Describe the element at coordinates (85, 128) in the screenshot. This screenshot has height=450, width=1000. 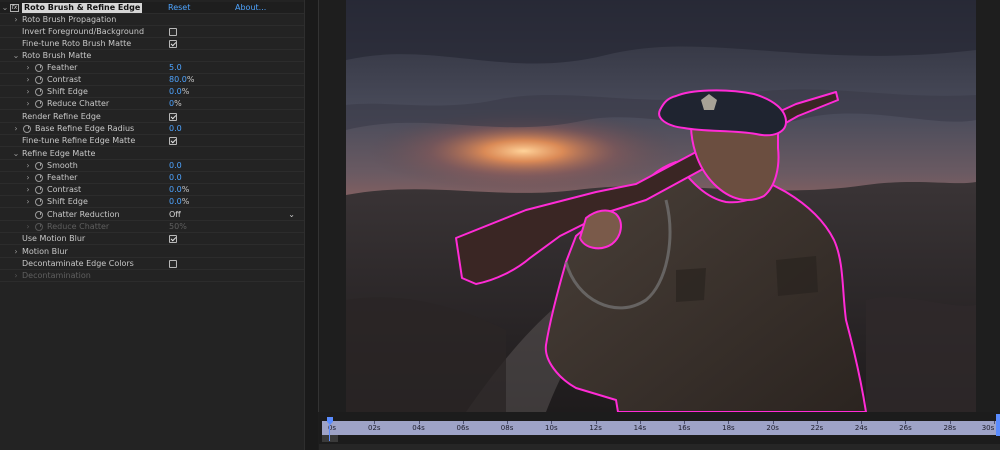
I see `base-refine-radius-label: Base Refine Edge Radius` at that location.